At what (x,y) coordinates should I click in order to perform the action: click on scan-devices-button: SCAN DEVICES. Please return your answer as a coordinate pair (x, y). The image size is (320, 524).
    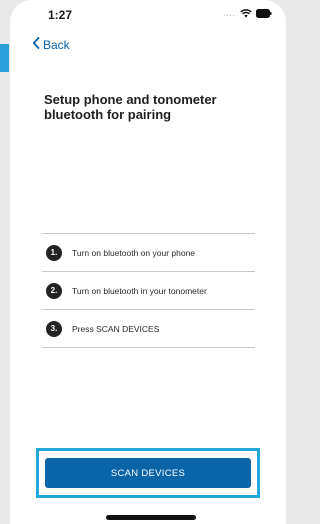
    Looking at the image, I should click on (148, 473).